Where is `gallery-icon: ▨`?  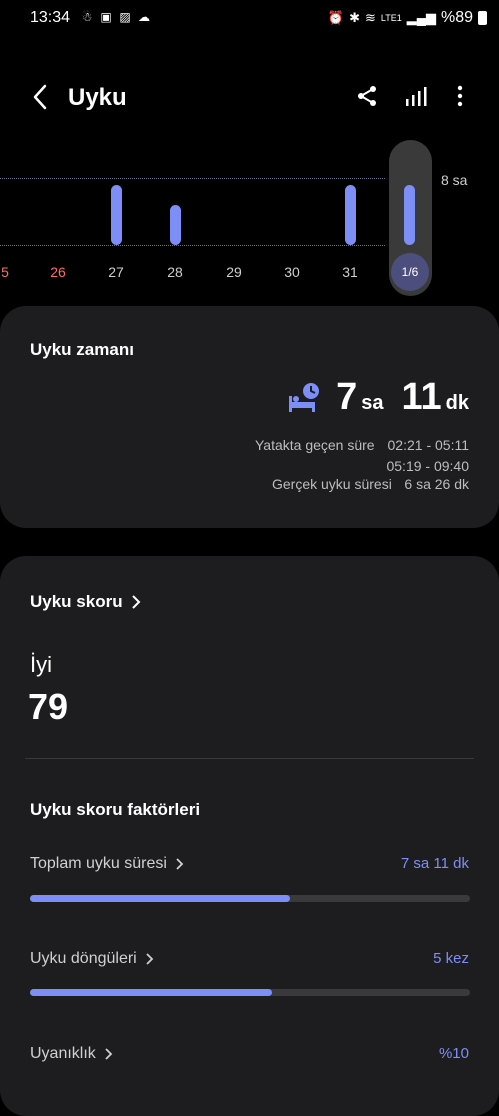
gallery-icon: ▨ is located at coordinates (125, 17).